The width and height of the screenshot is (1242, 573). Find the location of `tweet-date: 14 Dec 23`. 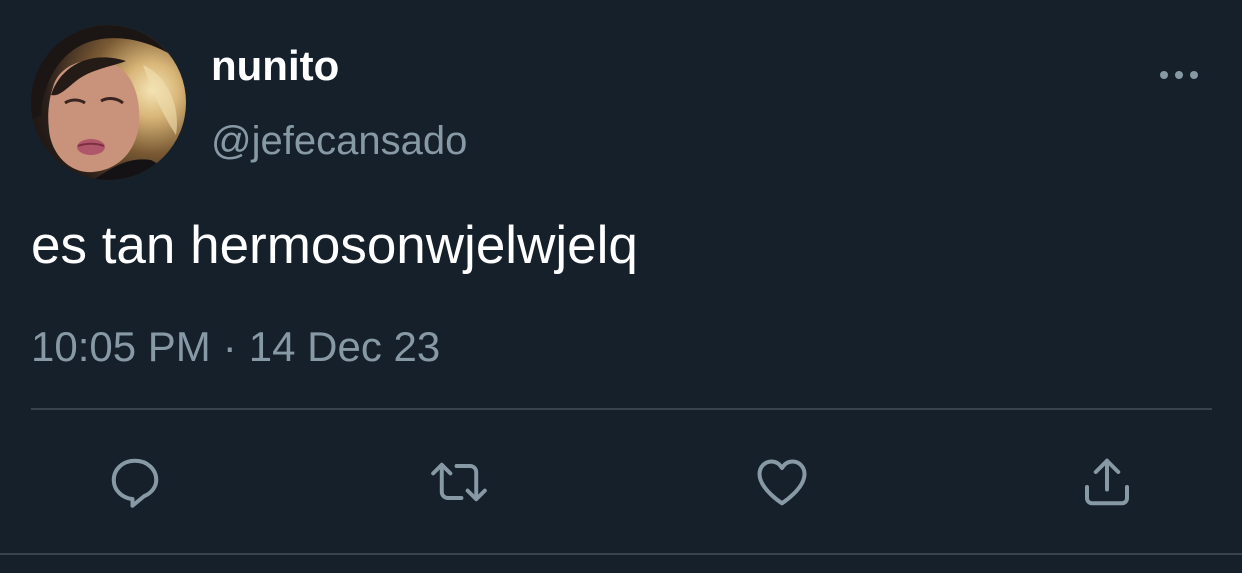

tweet-date: 14 Dec 23 is located at coordinates (344, 346).